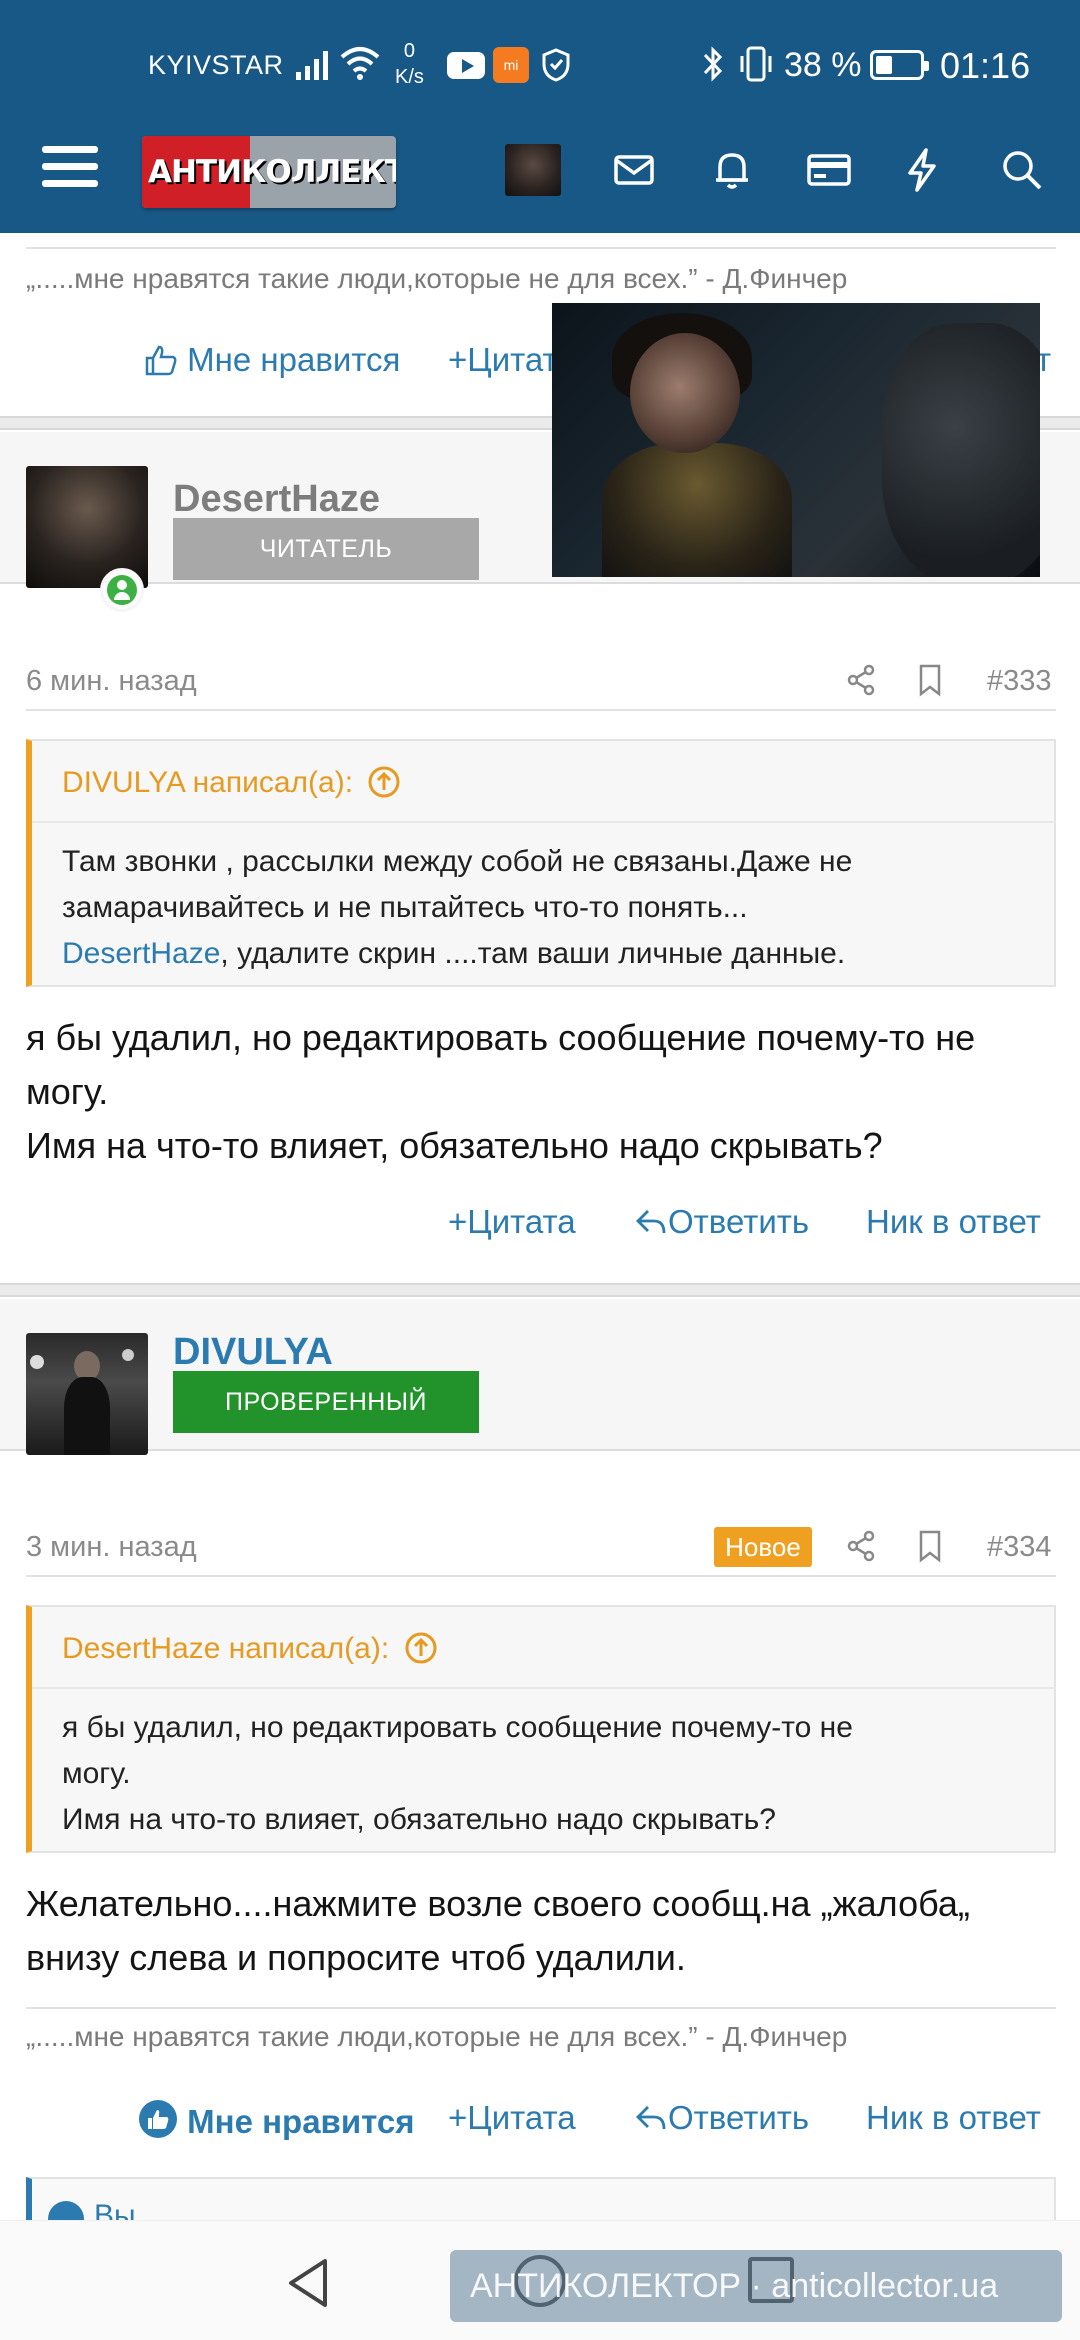 Image resolution: width=1080 pixels, height=2340 pixels. I want to click on vibrate-icon, so click(756, 64).